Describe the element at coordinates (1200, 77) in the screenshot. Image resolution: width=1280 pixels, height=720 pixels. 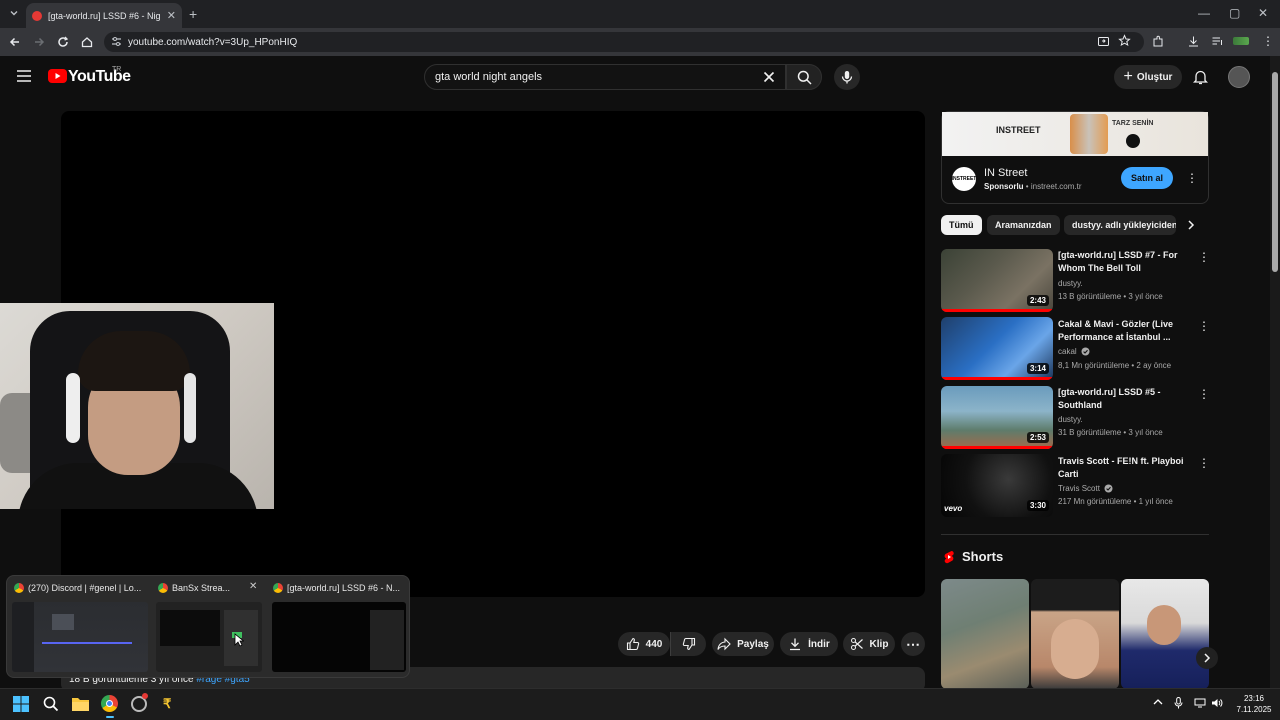
I see `notifications-bell-icon` at that location.